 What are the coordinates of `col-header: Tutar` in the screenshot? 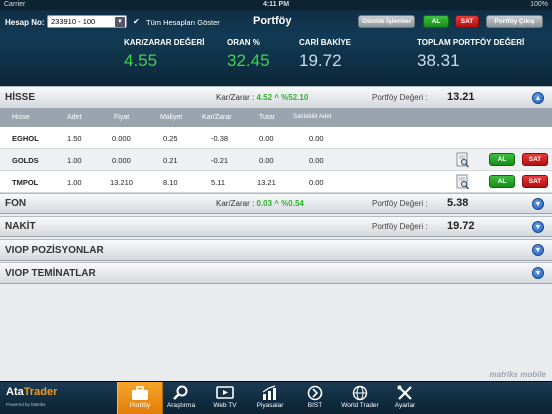 It's located at (267, 117).